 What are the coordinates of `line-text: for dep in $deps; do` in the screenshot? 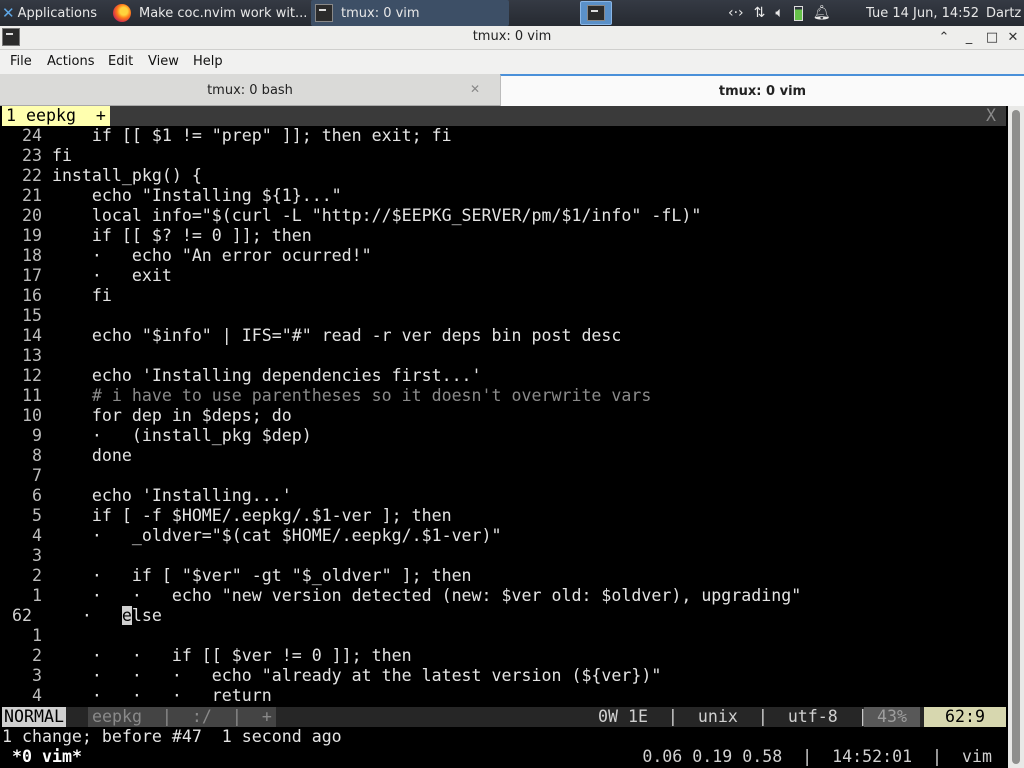 It's located at (171, 415).